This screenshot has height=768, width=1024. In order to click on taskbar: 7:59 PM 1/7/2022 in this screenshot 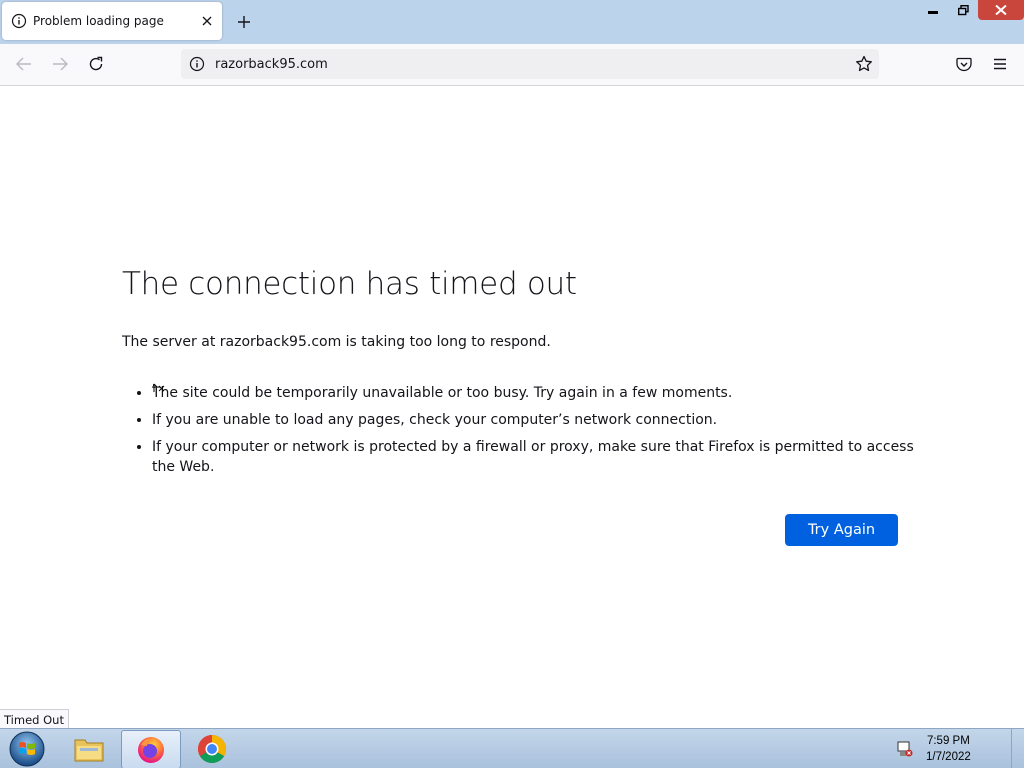, I will do `click(512, 748)`.